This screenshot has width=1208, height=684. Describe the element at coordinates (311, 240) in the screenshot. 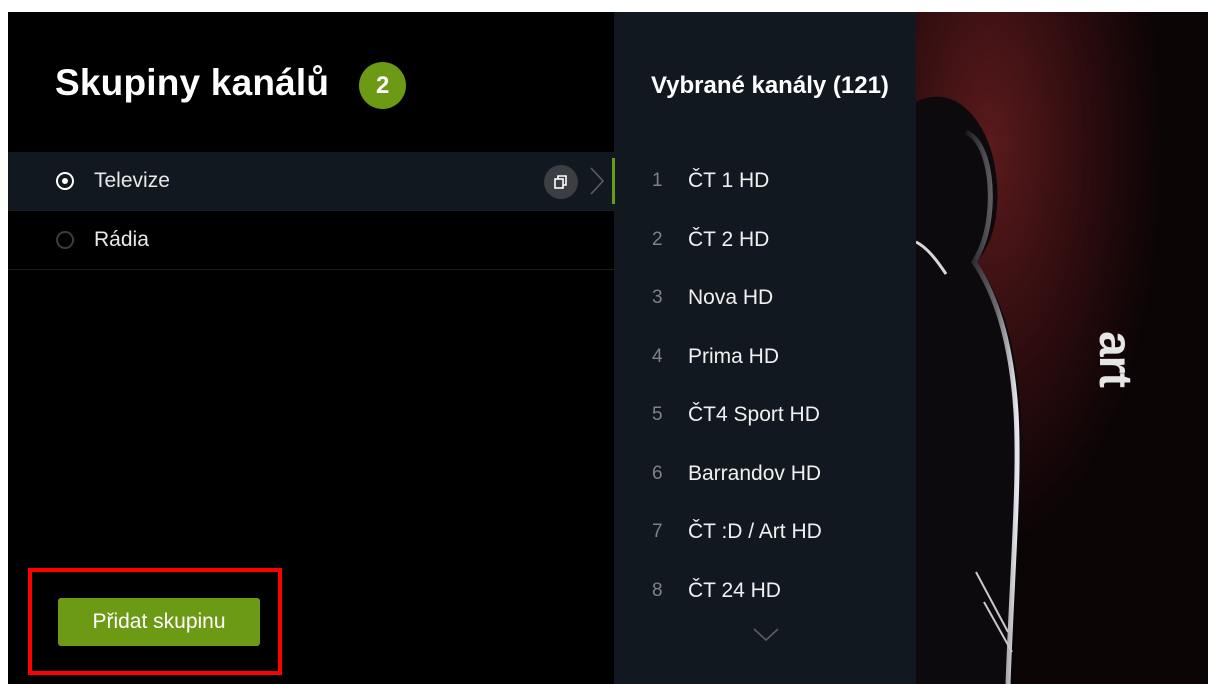

I see `group-item-radia: Rádia` at that location.